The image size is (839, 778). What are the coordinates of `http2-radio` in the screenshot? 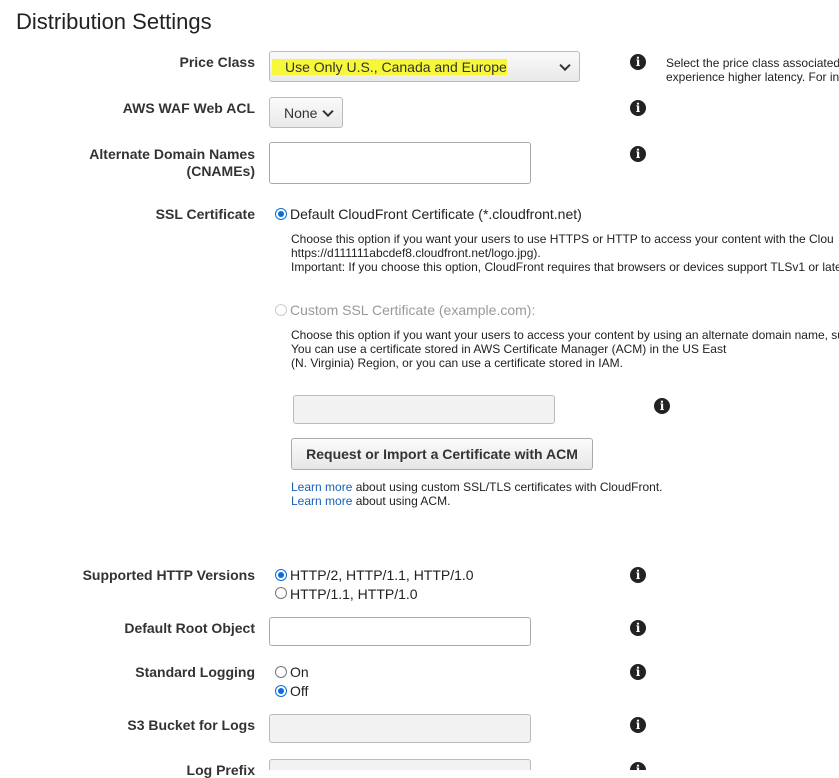 It's located at (281, 575).